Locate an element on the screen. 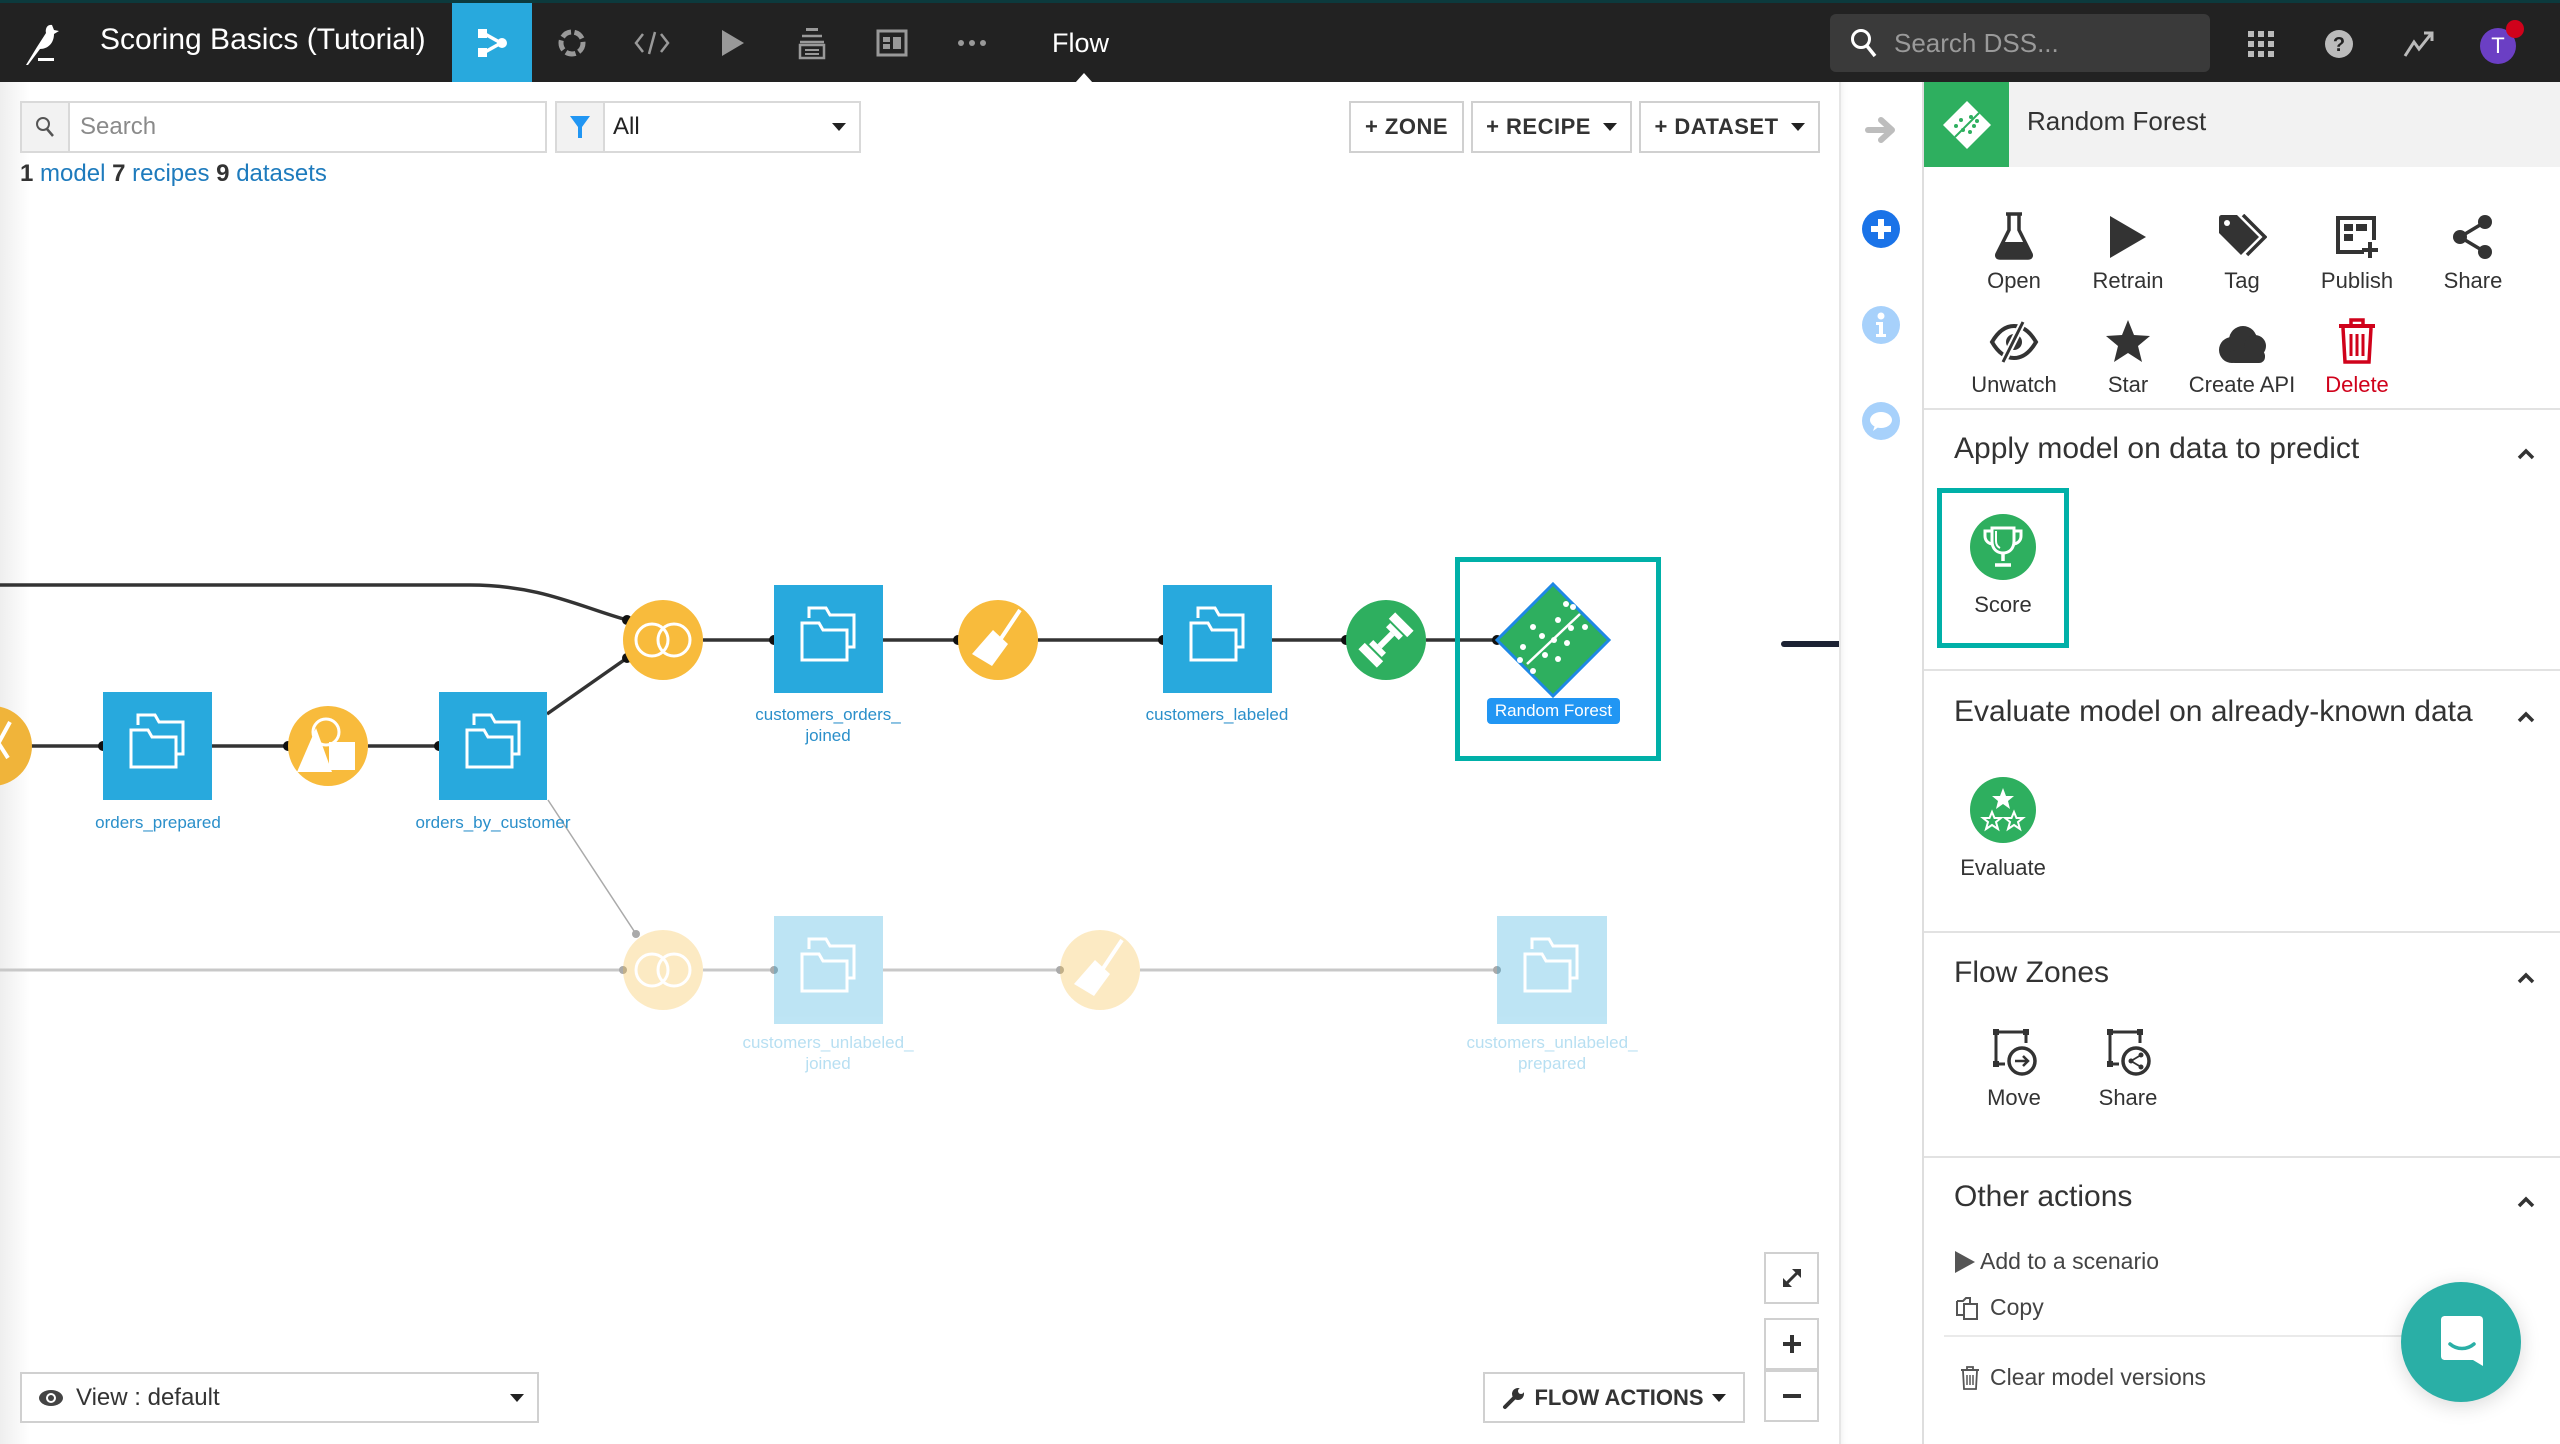 The height and width of the screenshot is (1444, 2560). unwatch-label: Unwatch is located at coordinates (2014, 384).